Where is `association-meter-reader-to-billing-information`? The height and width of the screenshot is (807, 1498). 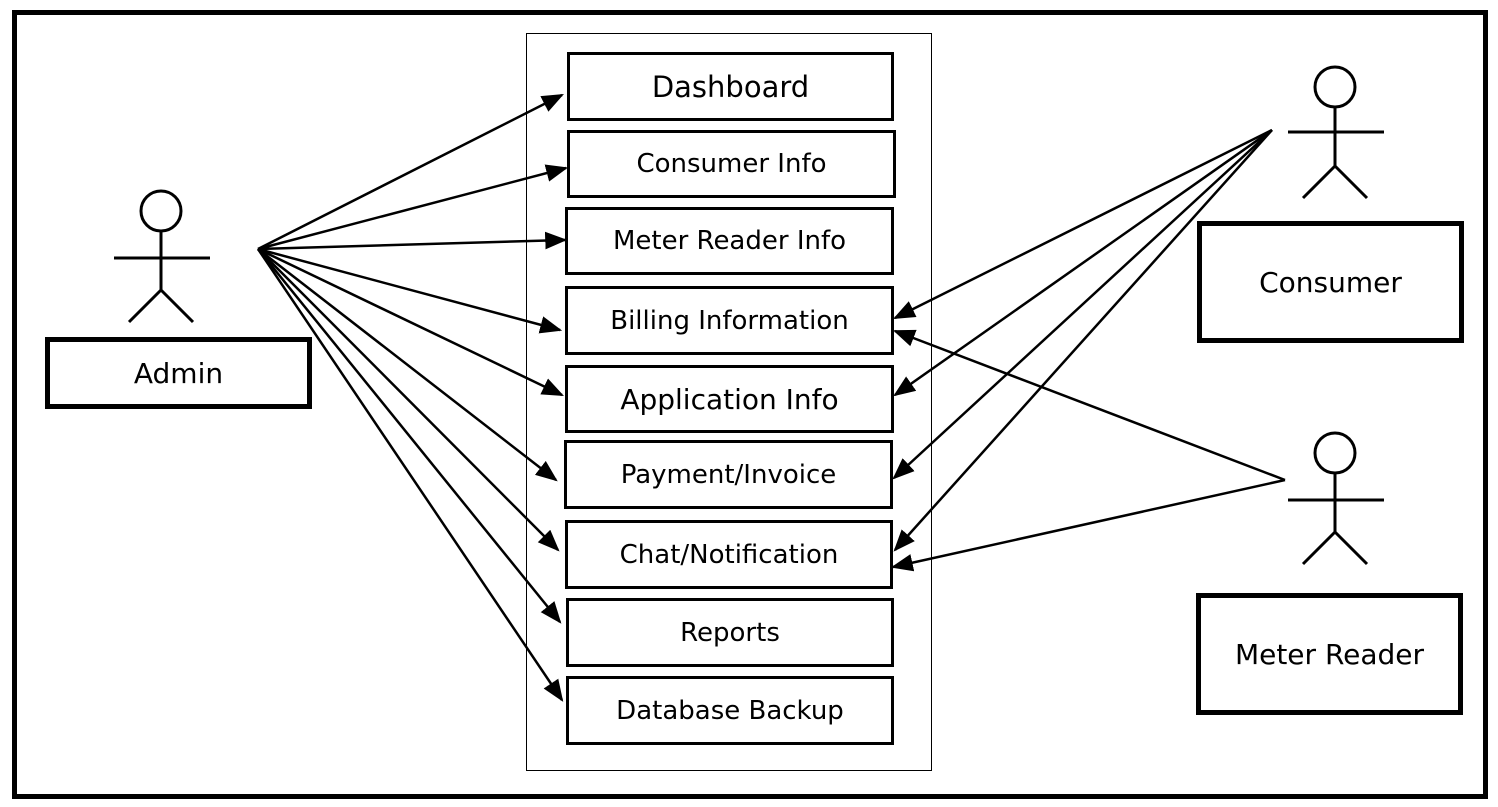
association-meter-reader-to-billing-information is located at coordinates (1089, 405).